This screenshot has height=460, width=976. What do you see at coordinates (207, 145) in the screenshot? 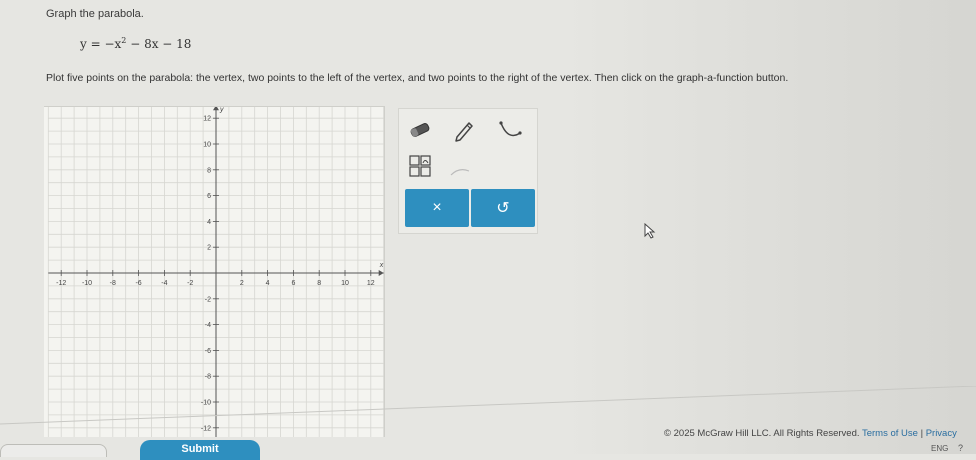
I see `y-tick-label: 10` at bounding box center [207, 145].